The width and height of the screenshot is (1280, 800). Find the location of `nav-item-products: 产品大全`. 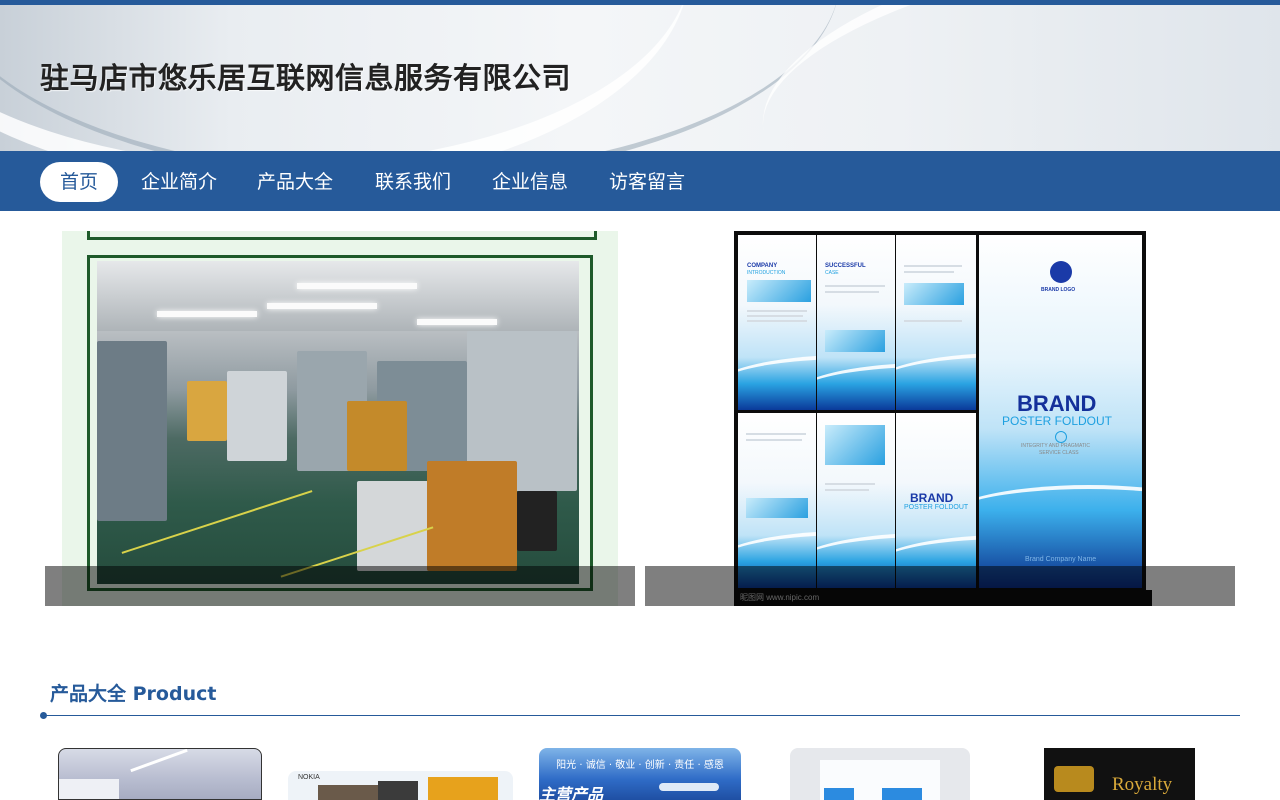

nav-item-products: 产品大全 is located at coordinates (295, 182).